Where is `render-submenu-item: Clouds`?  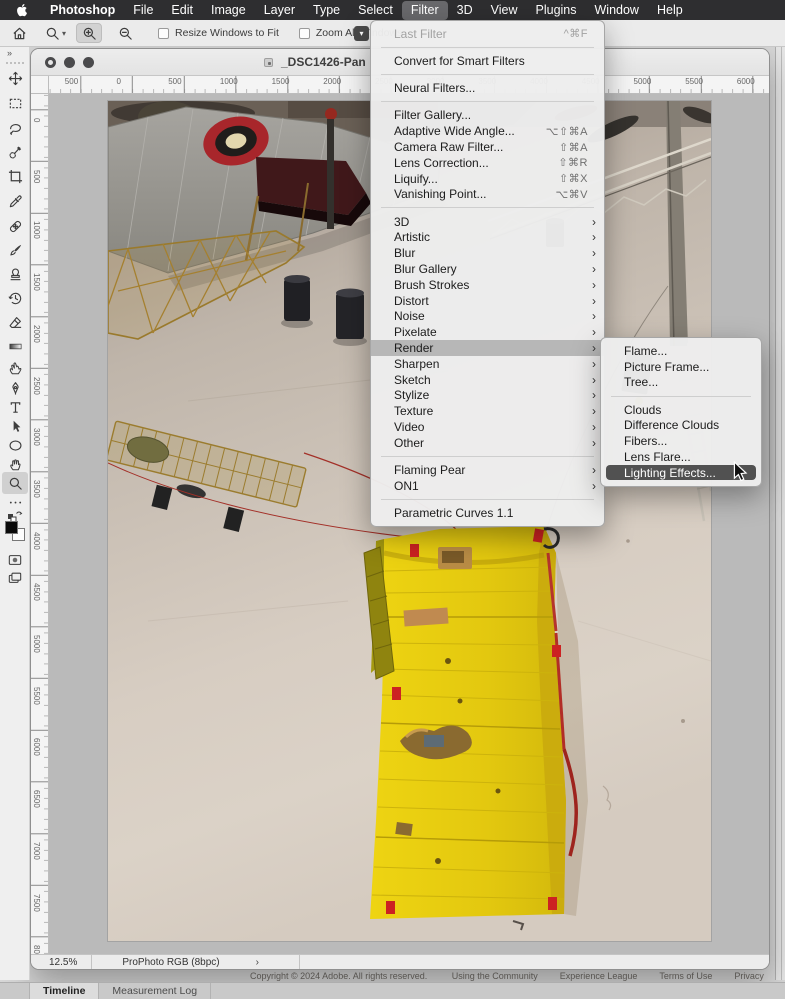
render-submenu-item: Clouds is located at coordinates (681, 410).